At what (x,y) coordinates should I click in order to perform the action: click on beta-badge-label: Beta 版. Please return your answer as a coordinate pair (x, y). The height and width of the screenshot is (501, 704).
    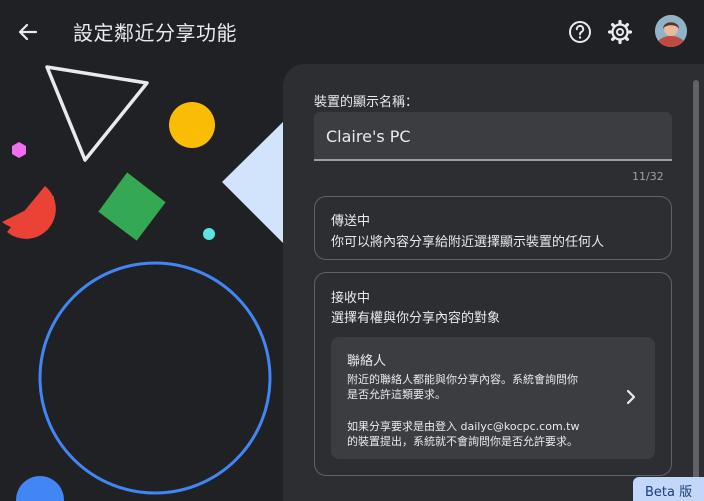
    Looking at the image, I should click on (669, 492).